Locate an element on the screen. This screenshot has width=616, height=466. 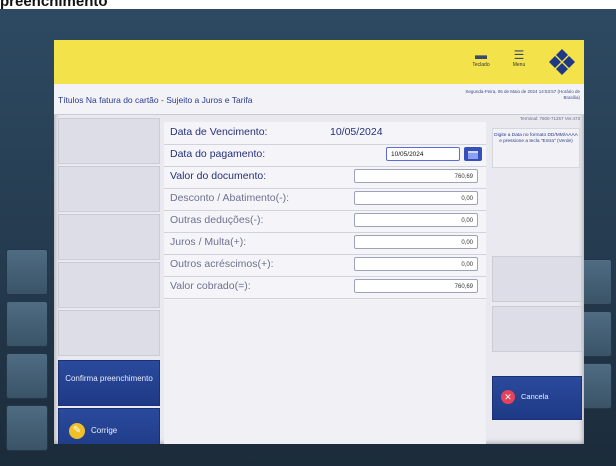
valor-documento-field: 760,69 is located at coordinates (416, 176).